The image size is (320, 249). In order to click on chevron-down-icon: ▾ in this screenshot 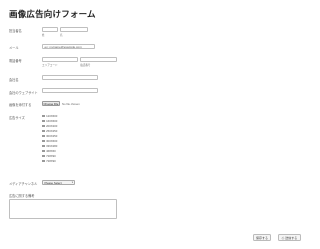, I will do `click(72, 182)`.